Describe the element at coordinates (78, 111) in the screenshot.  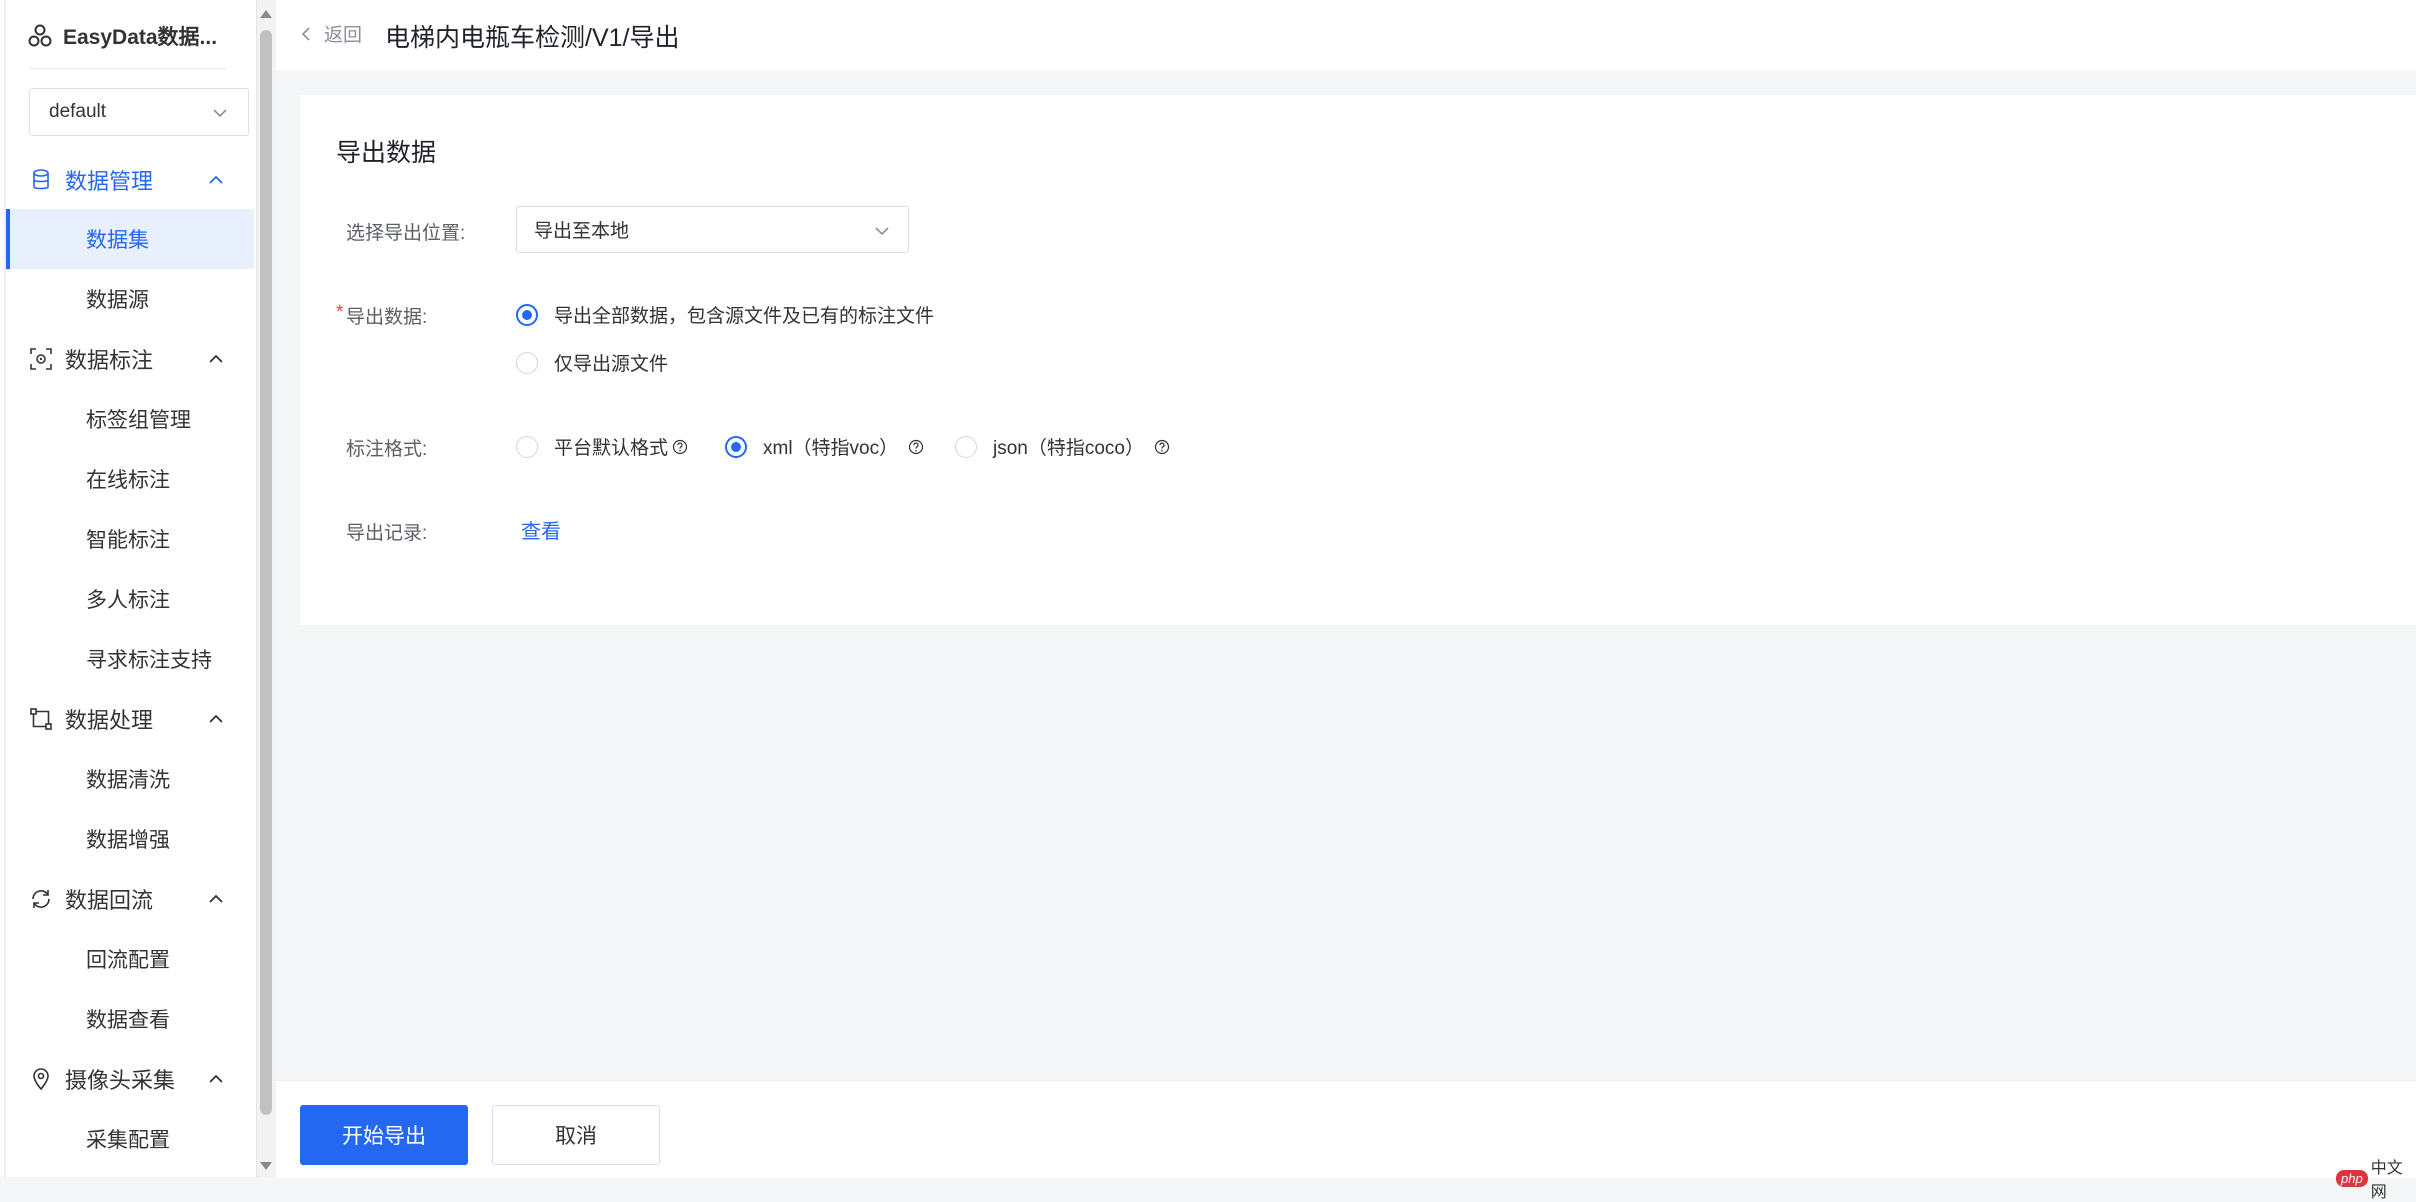
I see `workspace-select-value: default` at that location.